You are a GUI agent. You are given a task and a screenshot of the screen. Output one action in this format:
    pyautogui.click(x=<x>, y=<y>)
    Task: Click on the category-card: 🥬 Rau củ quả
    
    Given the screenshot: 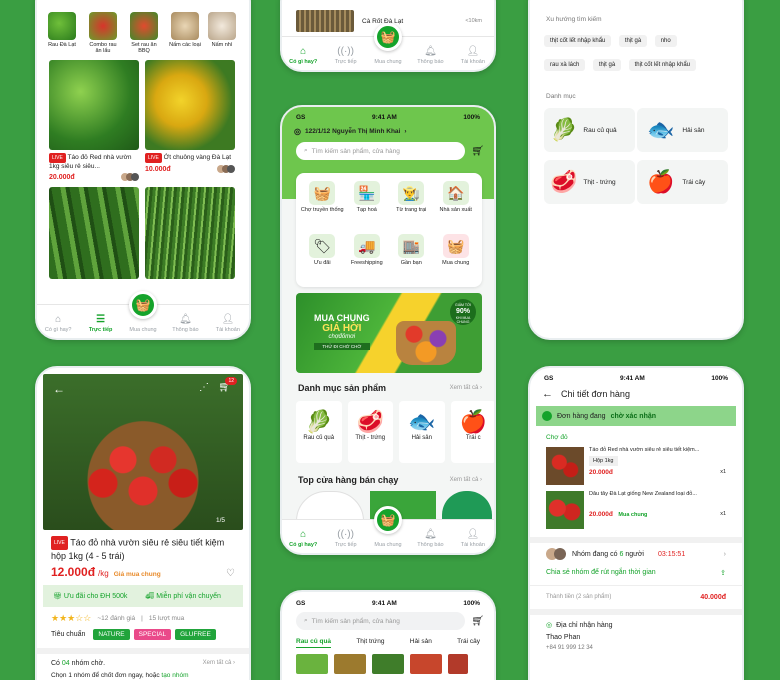 What is the action you would take?
    pyautogui.click(x=589, y=130)
    